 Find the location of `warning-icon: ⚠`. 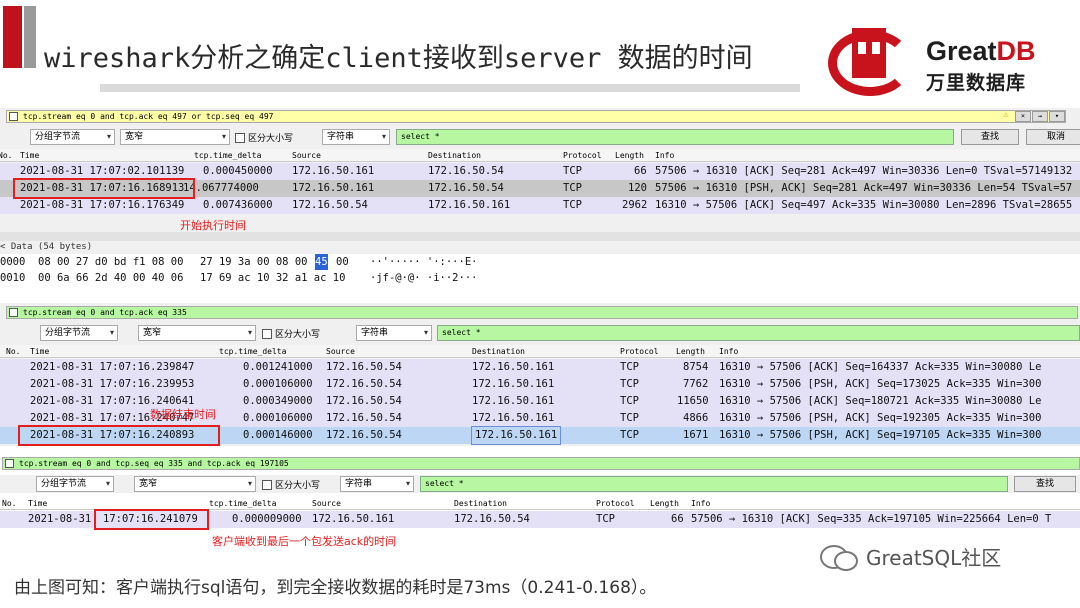

warning-icon: ⚠ is located at coordinates (1006, 115).